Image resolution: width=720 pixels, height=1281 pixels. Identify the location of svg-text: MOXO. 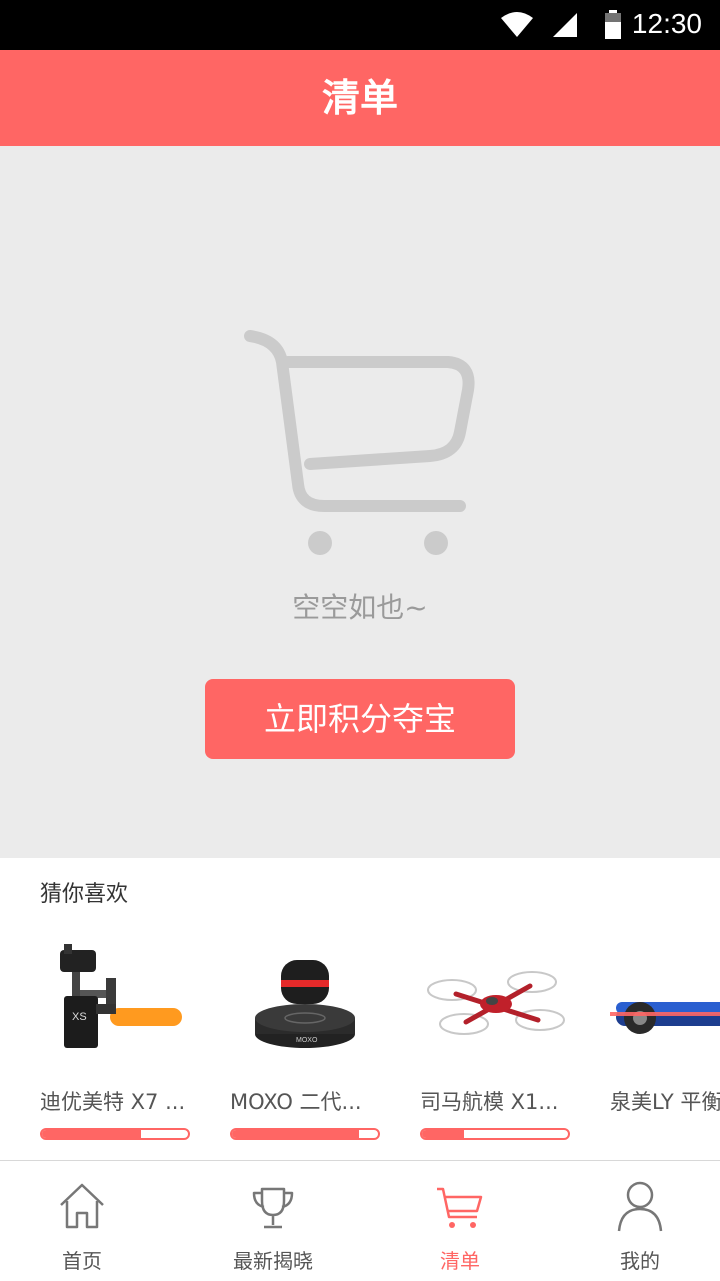
(307, 1040).